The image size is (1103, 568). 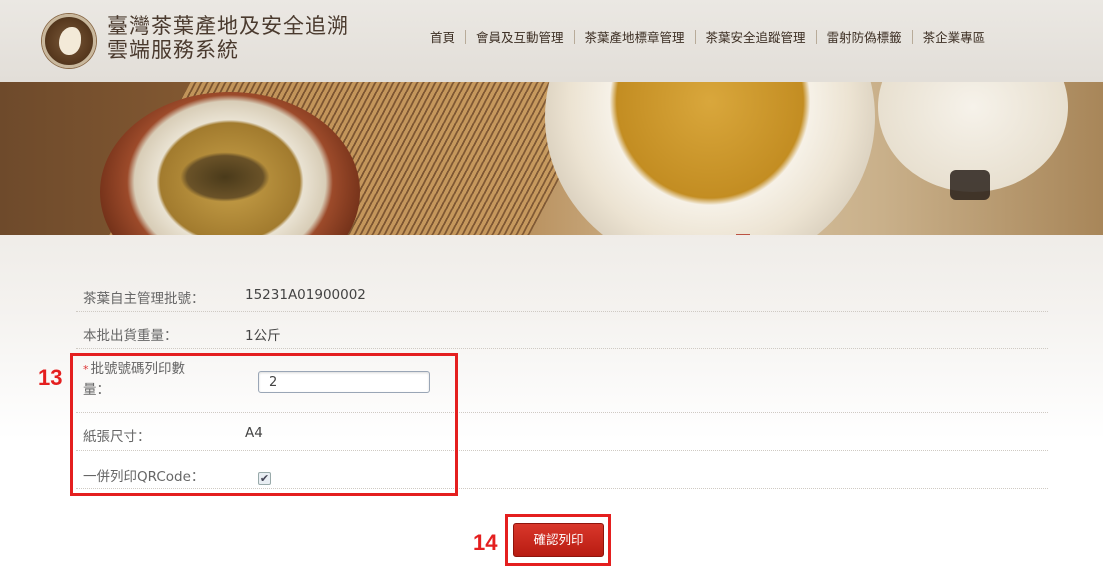 I want to click on quantity-value: 1公斤, so click(x=263, y=336).